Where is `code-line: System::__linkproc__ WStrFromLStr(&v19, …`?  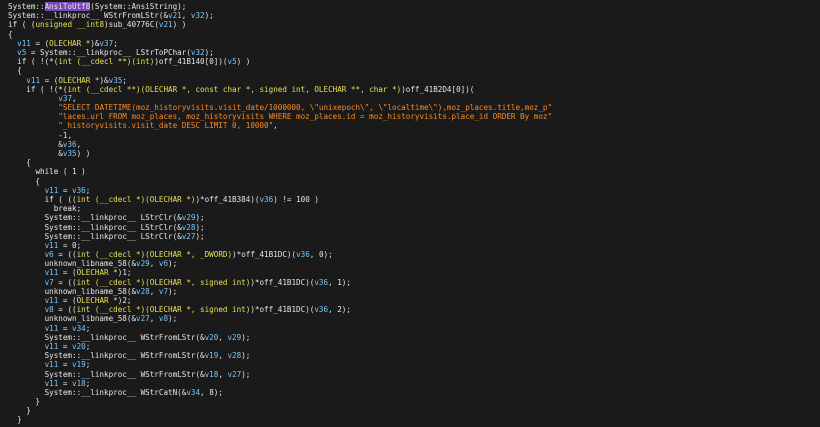 code-line: System::__linkproc__ WStrFromLStr(&v19, … is located at coordinates (414, 355).